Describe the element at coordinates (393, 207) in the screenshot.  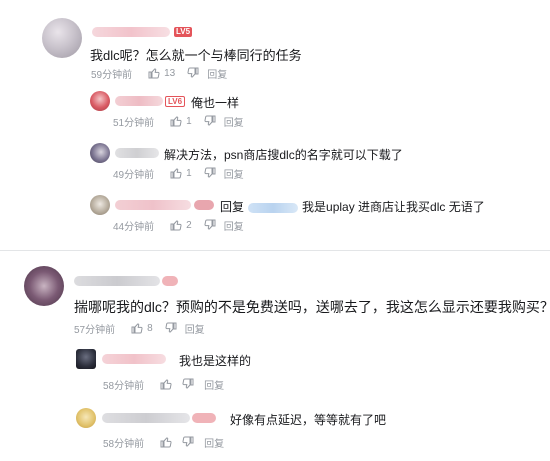
I see `reply-content: 我是uplay 进商店让我买dlc 无语了` at that location.